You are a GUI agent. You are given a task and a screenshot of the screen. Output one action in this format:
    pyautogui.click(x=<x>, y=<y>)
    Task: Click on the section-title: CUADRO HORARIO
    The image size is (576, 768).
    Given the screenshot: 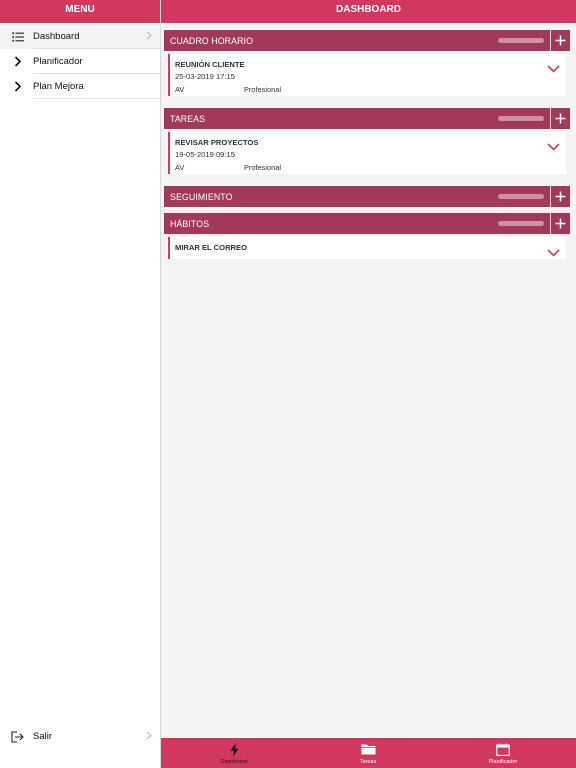 What is the action you would take?
    pyautogui.click(x=212, y=40)
    